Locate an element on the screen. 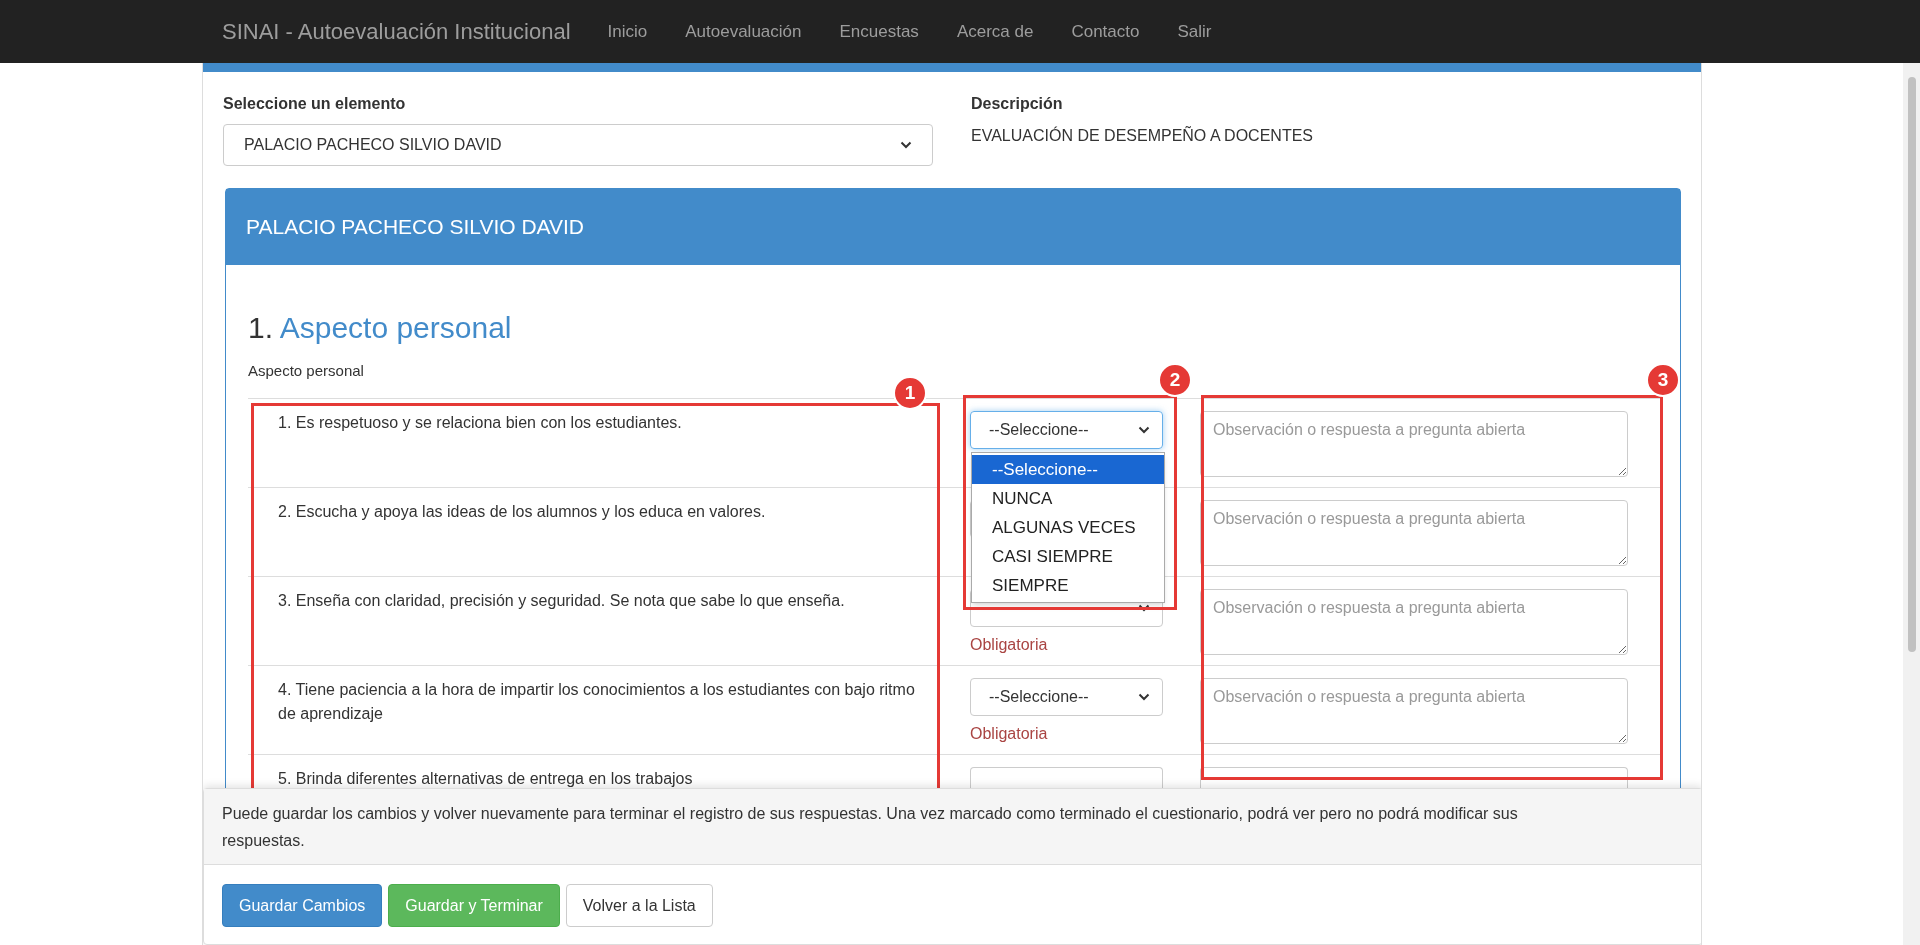  dropdown-option: SIEMPRE is located at coordinates (1068, 585).